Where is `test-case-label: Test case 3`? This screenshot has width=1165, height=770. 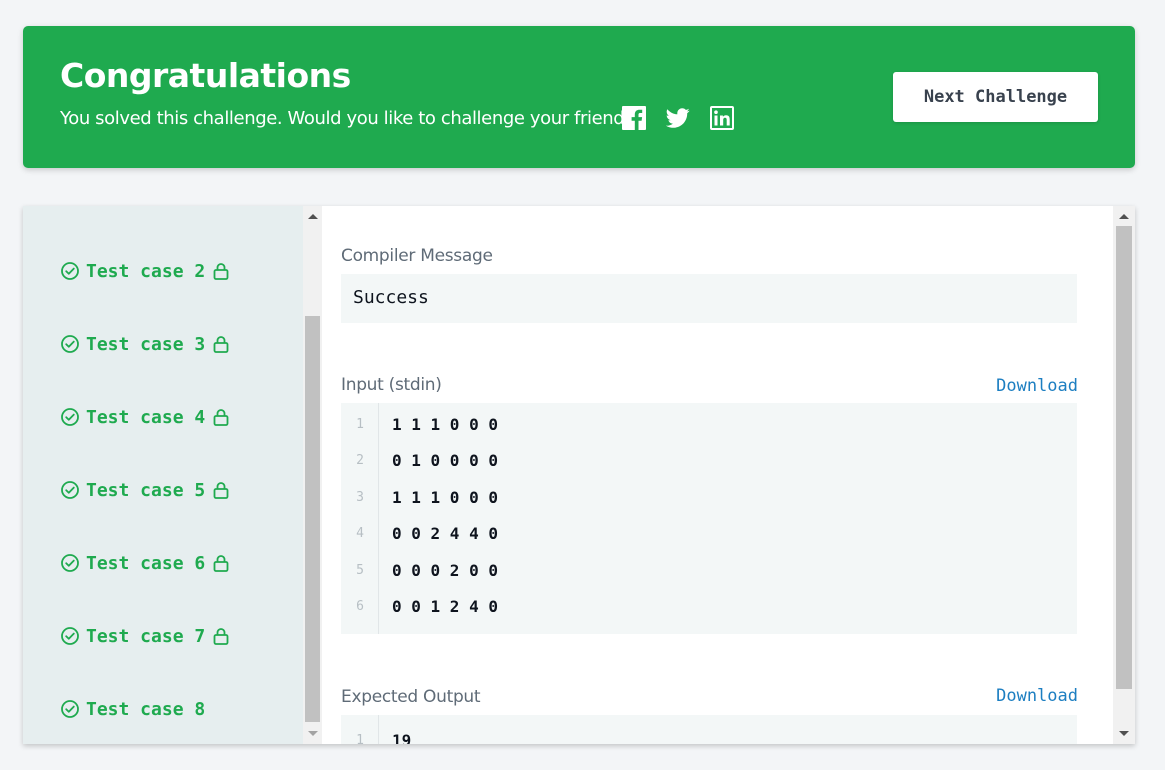
test-case-label: Test case 3 is located at coordinates (146, 344).